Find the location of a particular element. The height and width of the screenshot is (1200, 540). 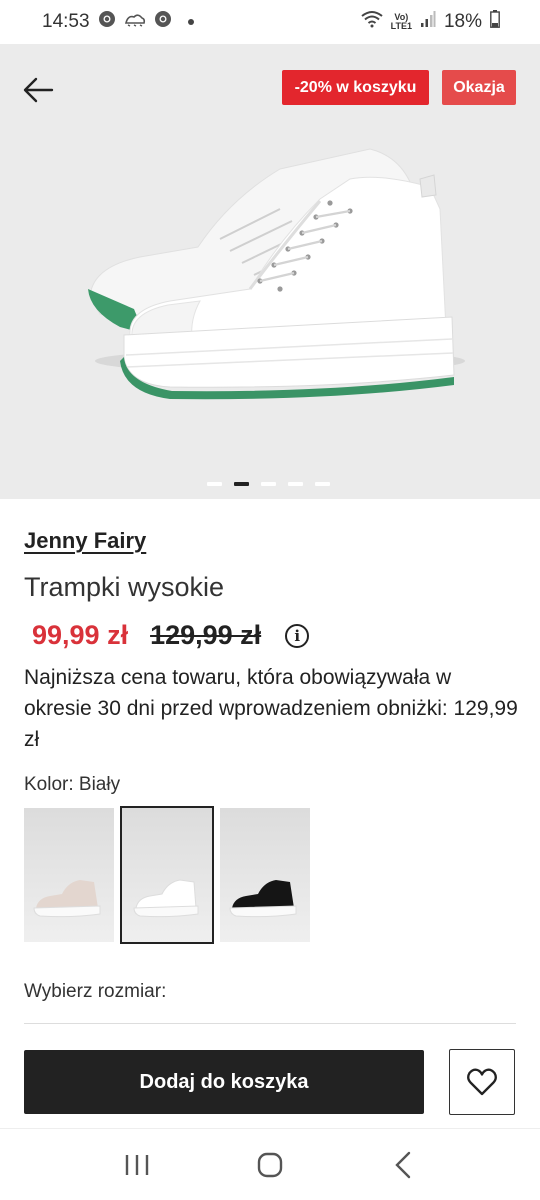

chevron-left-icon is located at coordinates (403, 1164).